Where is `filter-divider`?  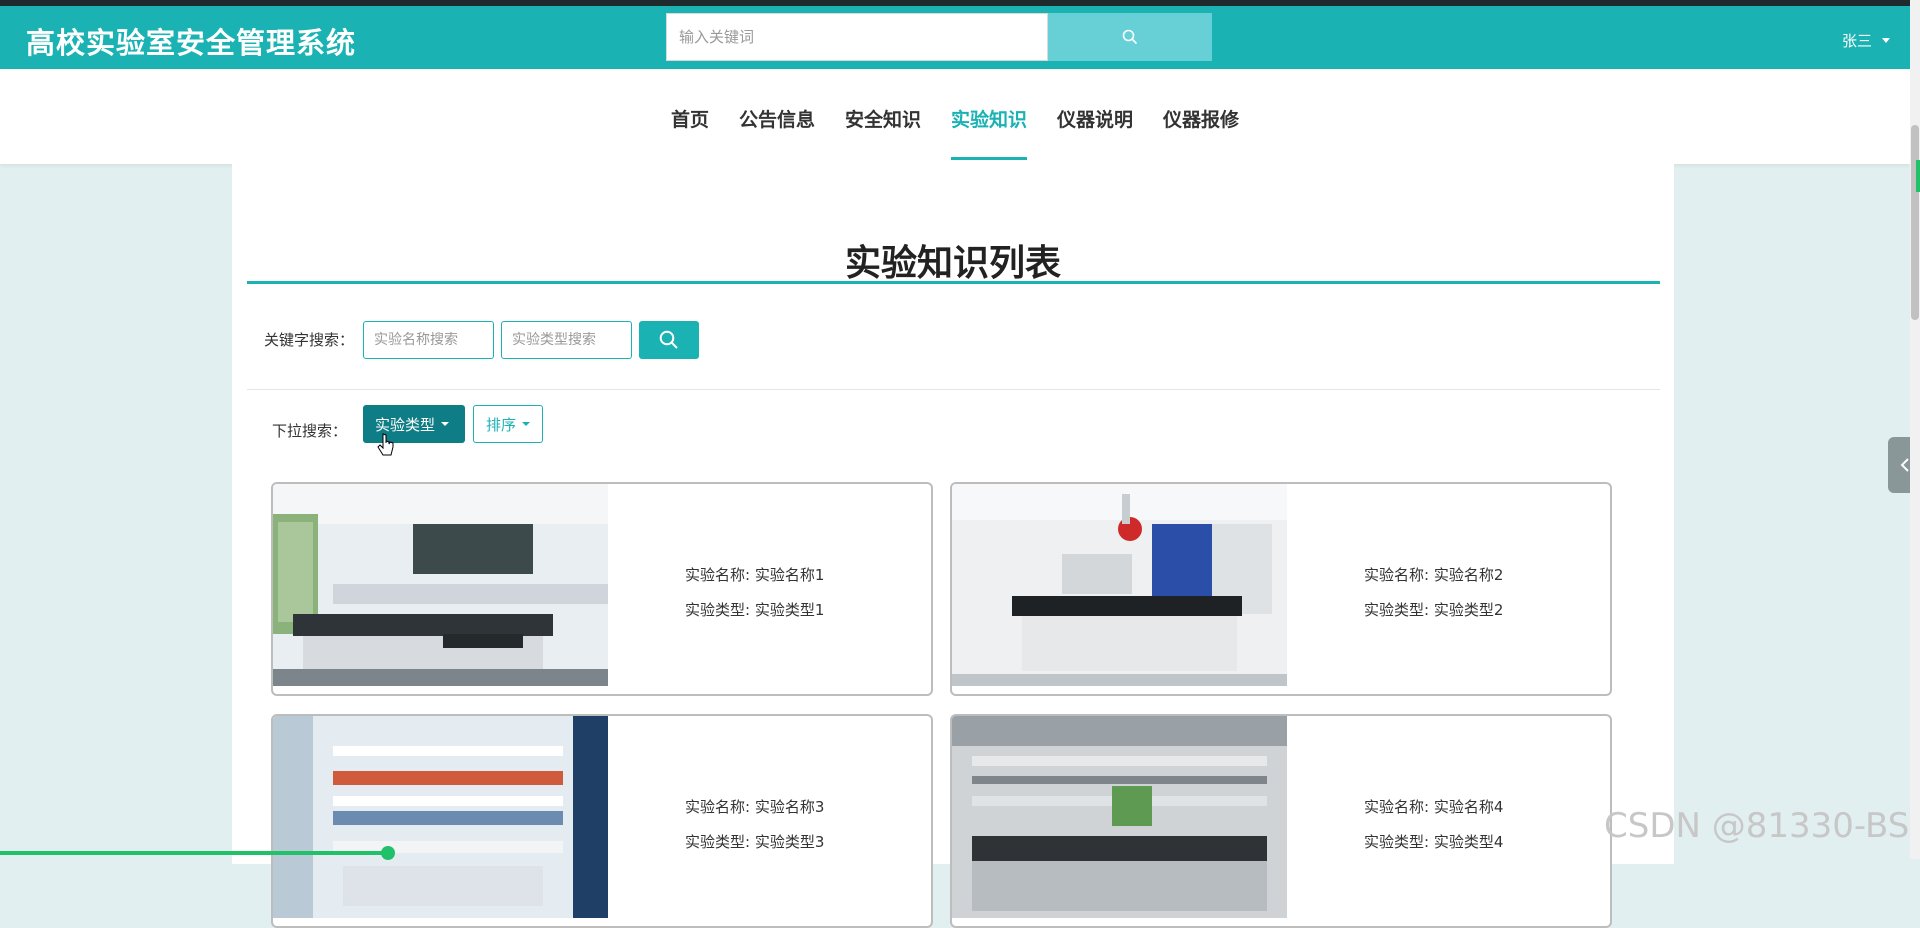 filter-divider is located at coordinates (953, 389).